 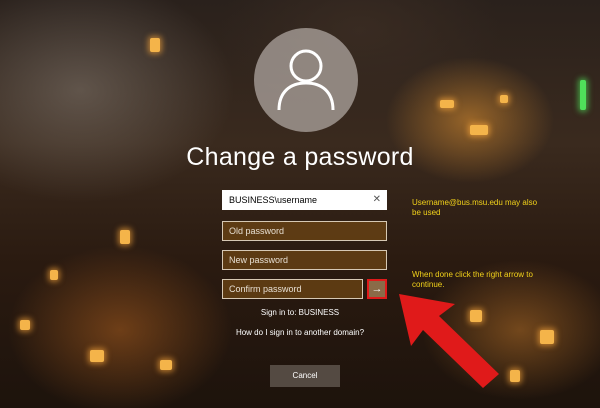 I want to click on confirm-password-placeholder: Confirm password, so click(x=265, y=289).